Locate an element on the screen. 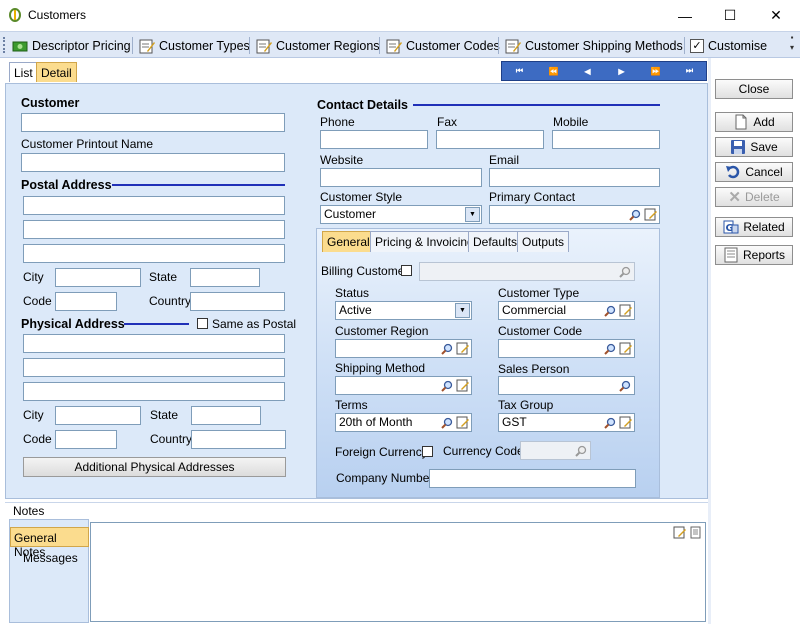 The image size is (800, 628). postal-country-input is located at coordinates (237, 301).